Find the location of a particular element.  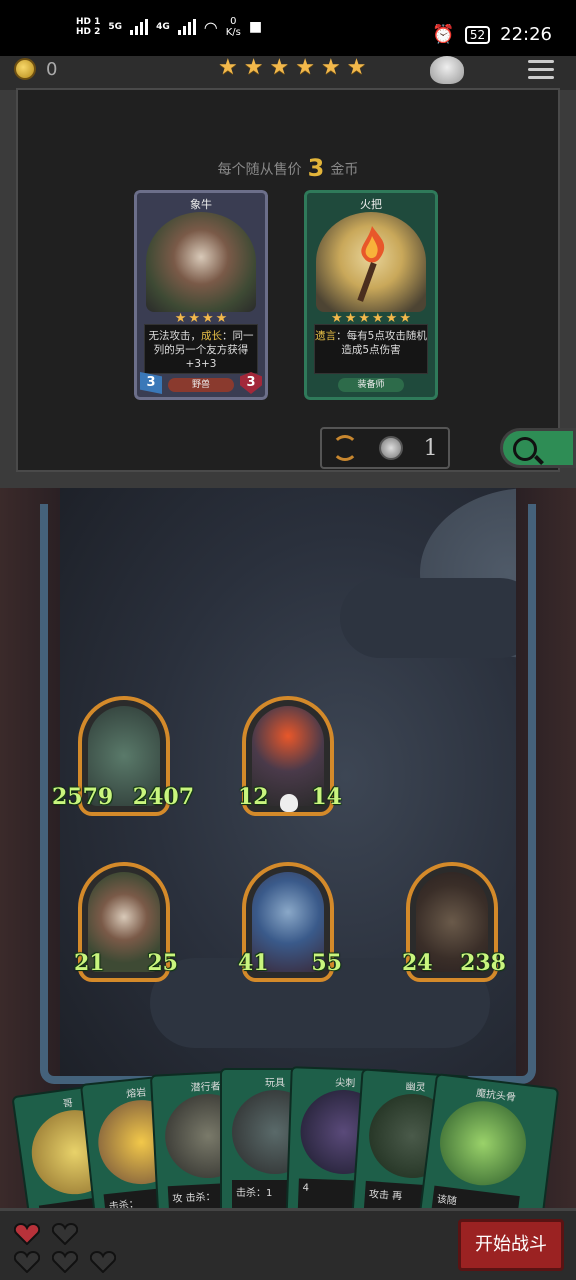

search-button is located at coordinates (538, 448).